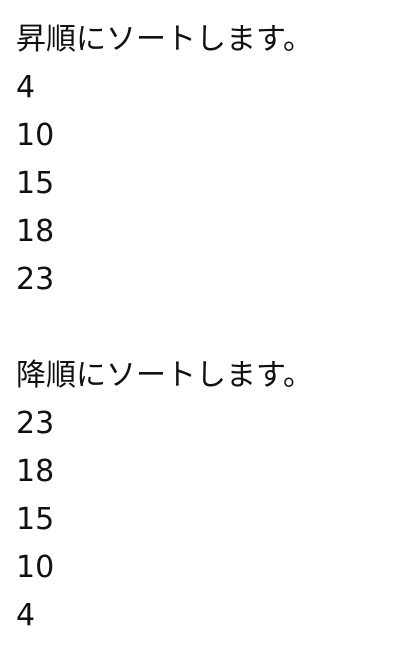 The width and height of the screenshot is (412, 648). Describe the element at coordinates (164, 39) in the screenshot. I see `ascending-heading: 昇順にソートします。` at that location.